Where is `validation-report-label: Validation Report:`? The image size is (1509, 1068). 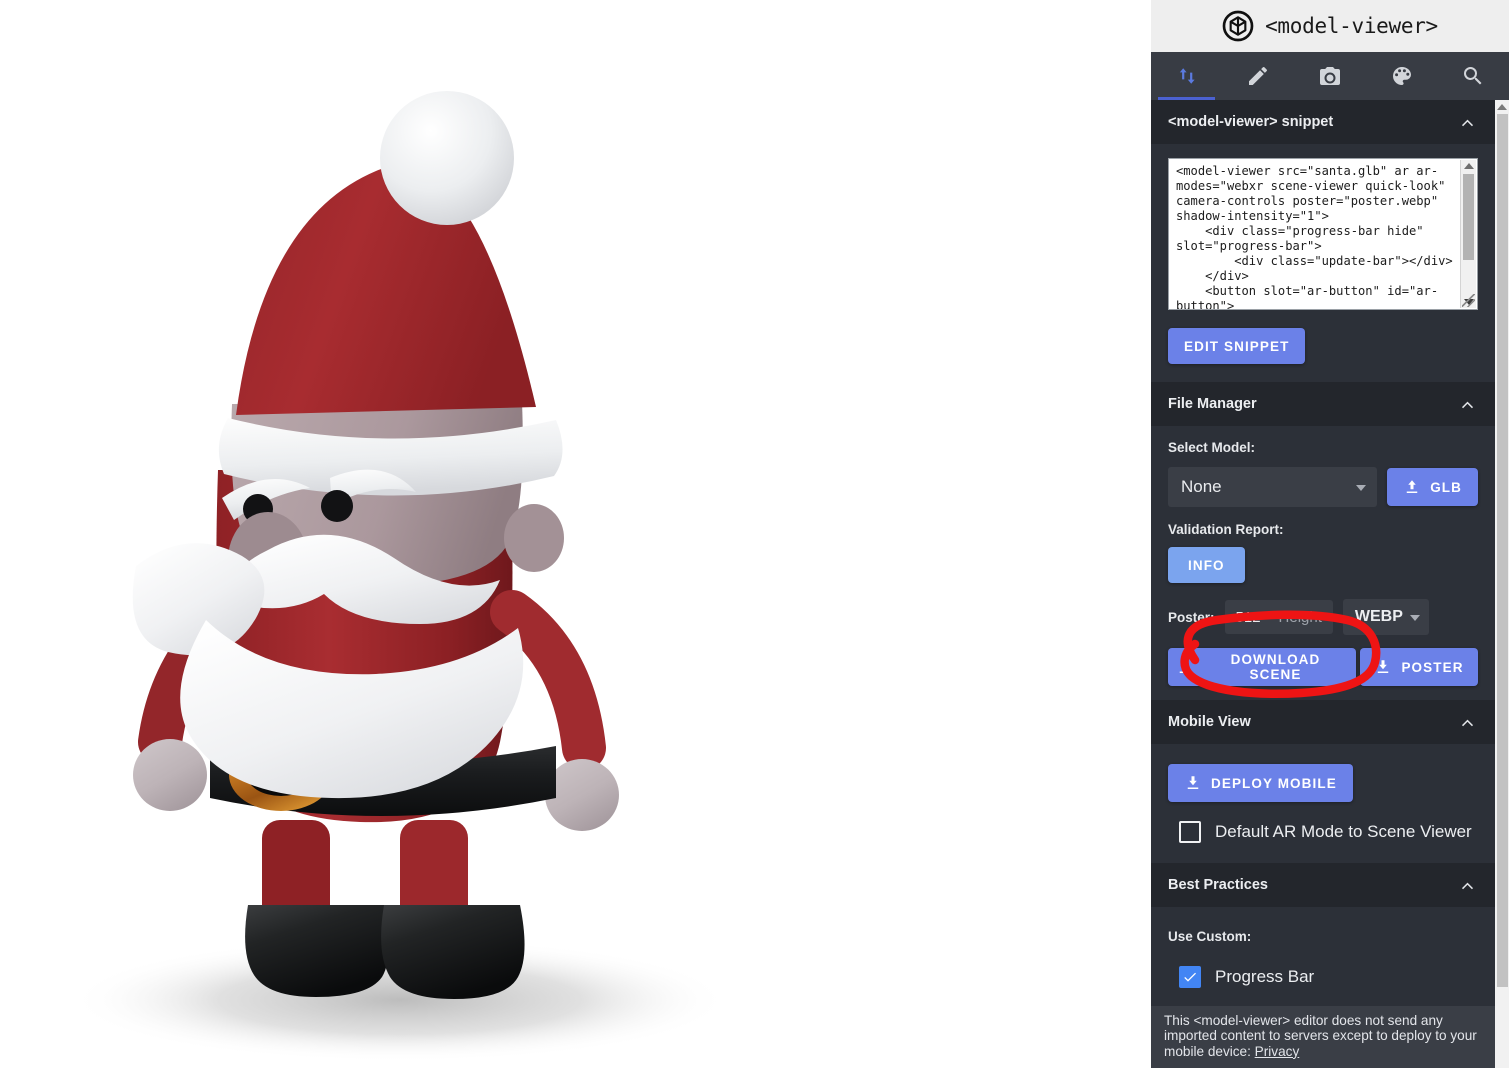
validation-report-label: Validation Report: is located at coordinates (1226, 529).